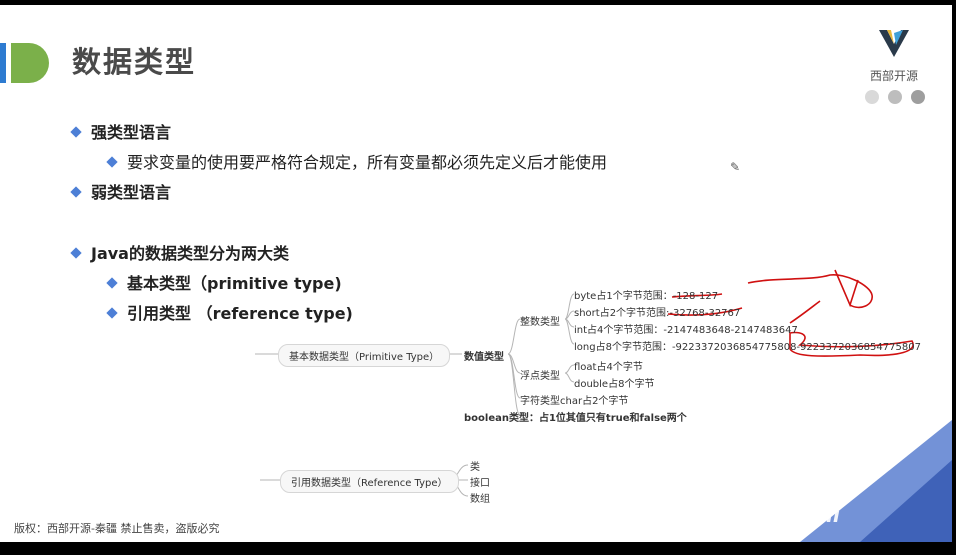 This screenshot has width=956, height=555. Describe the element at coordinates (480, 483) in the screenshot. I see `mm-interface: 接口` at that location.